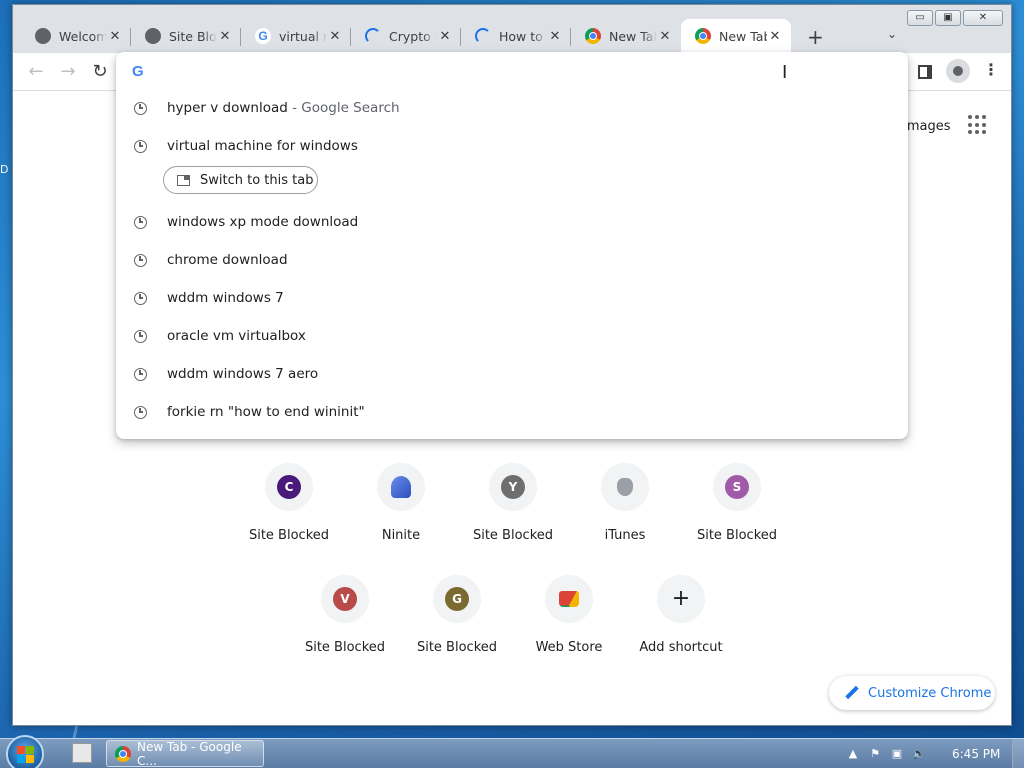  What do you see at coordinates (457, 615) in the screenshot?
I see `shortcut-tile: G Site Blocked` at bounding box center [457, 615].